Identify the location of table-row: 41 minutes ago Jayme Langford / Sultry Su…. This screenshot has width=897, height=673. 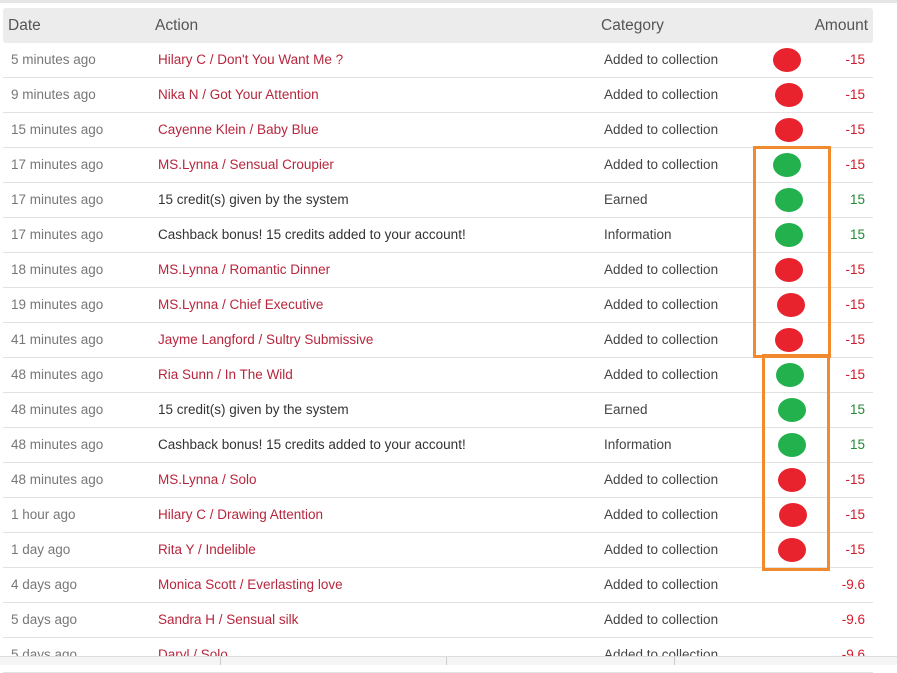
(438, 340).